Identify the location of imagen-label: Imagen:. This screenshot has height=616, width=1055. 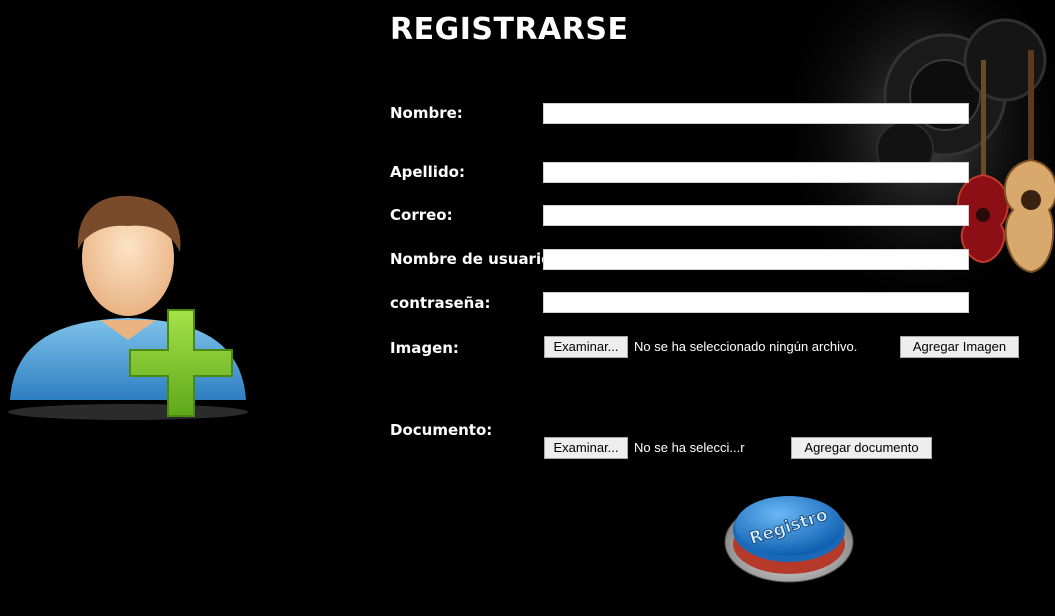
(424, 348).